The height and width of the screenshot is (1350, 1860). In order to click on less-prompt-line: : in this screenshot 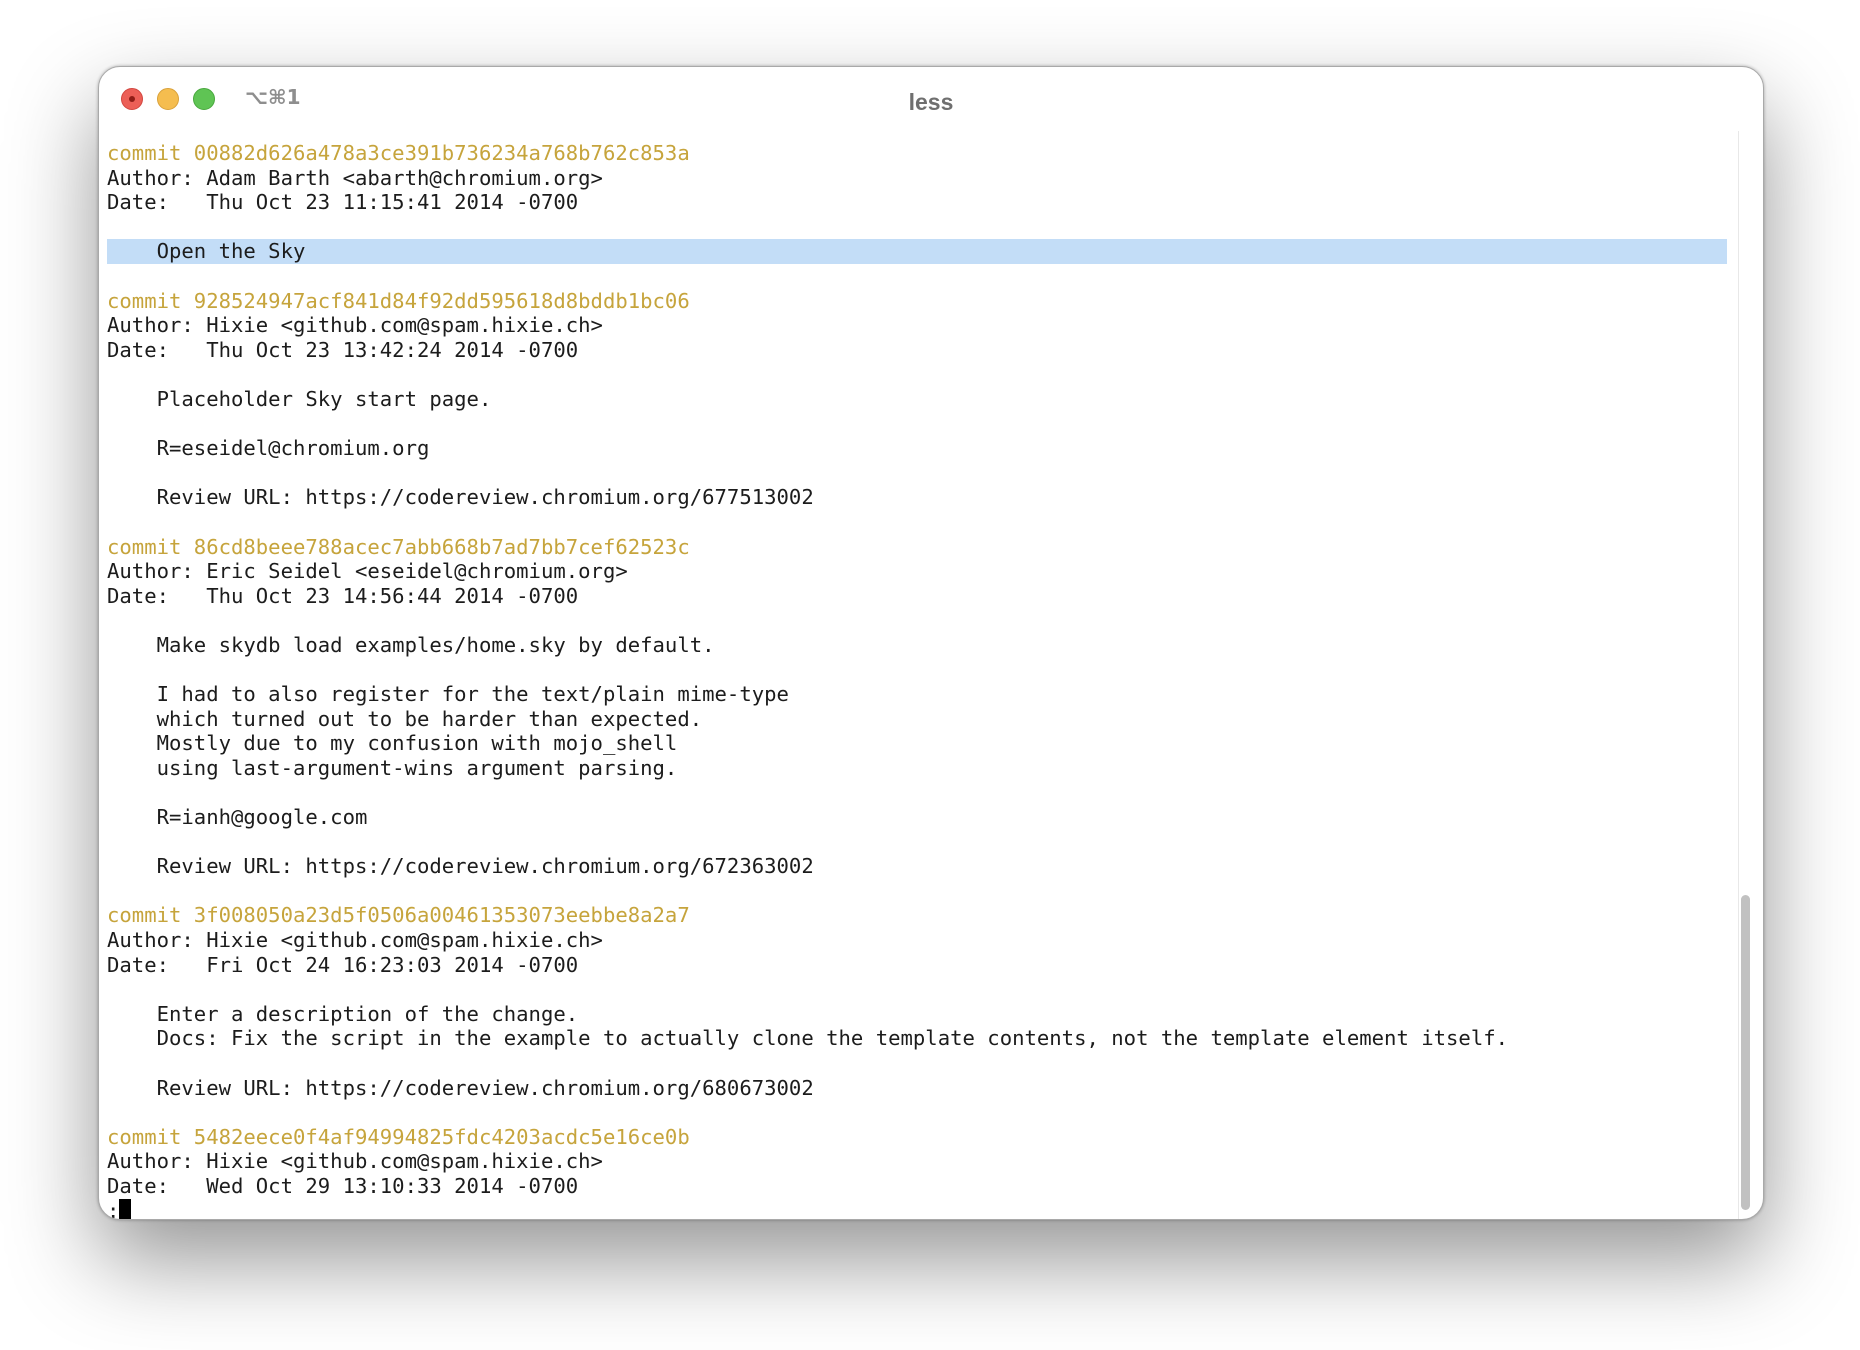, I will do `click(917, 1209)`.